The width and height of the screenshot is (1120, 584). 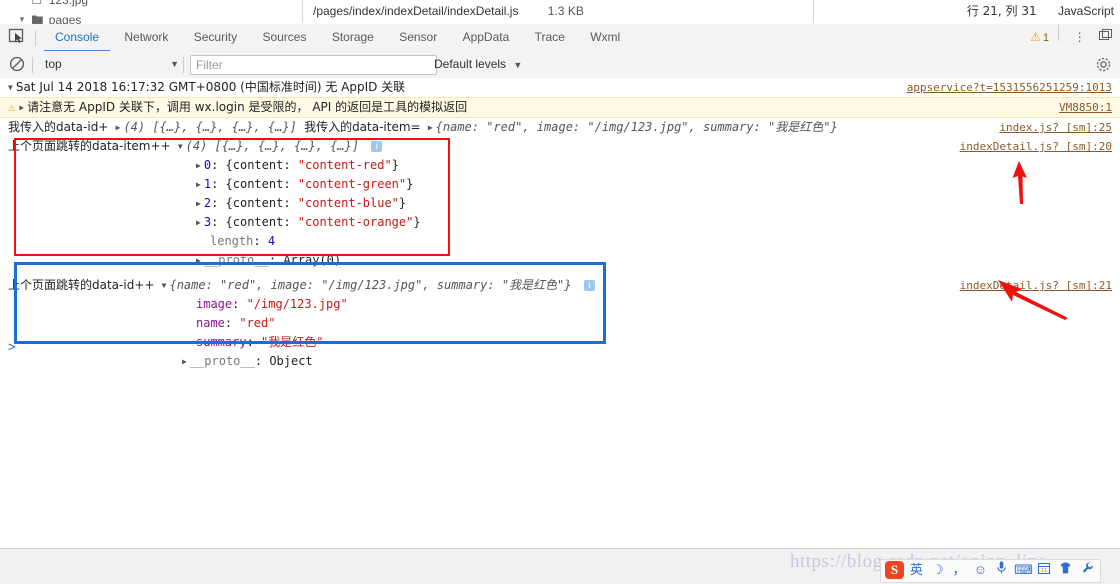 What do you see at coordinates (560, 165) in the screenshot?
I see `array-entry-row: ▶ 0: {content: "content-red"}` at bounding box center [560, 165].